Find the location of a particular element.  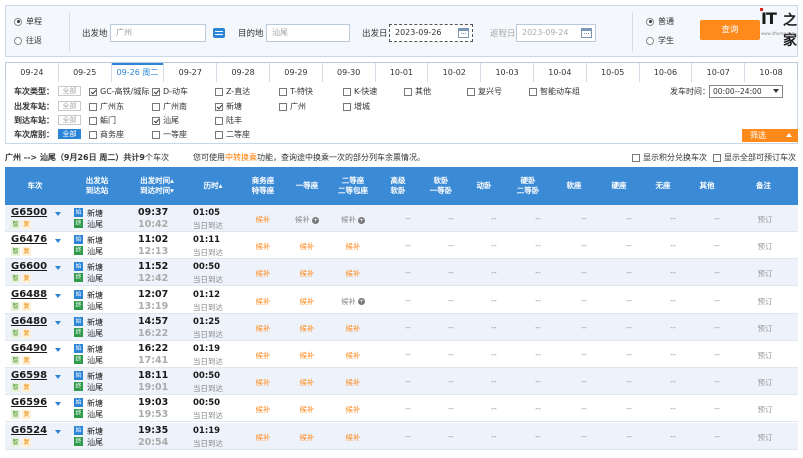

return-date-input: 2023-09-24 is located at coordinates (556, 33).